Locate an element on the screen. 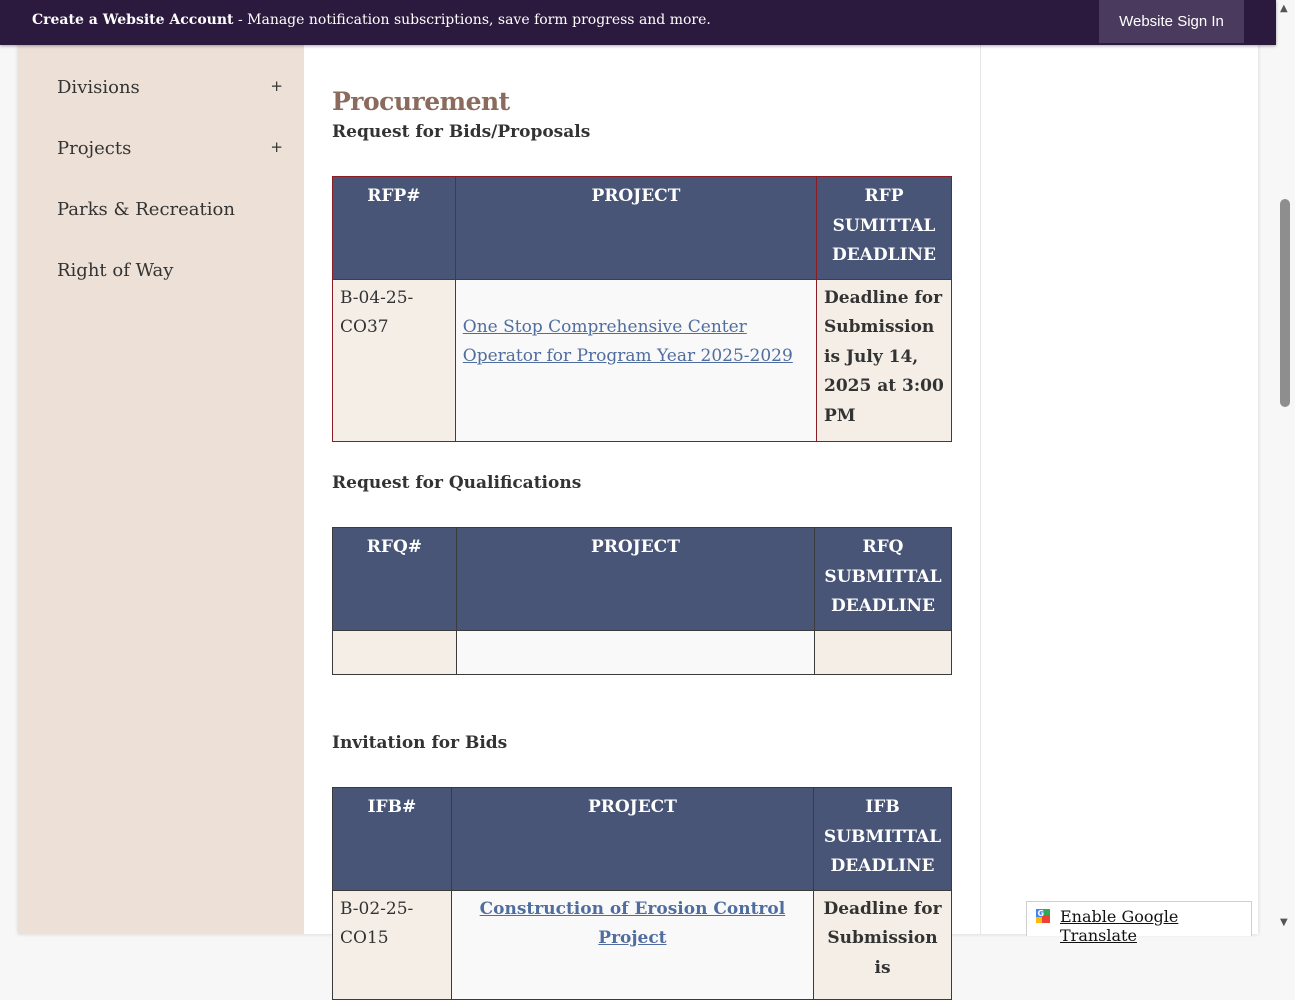 The height and width of the screenshot is (1000, 1295). sidebar-item-divisions: Divisions + is located at coordinates (172, 87).